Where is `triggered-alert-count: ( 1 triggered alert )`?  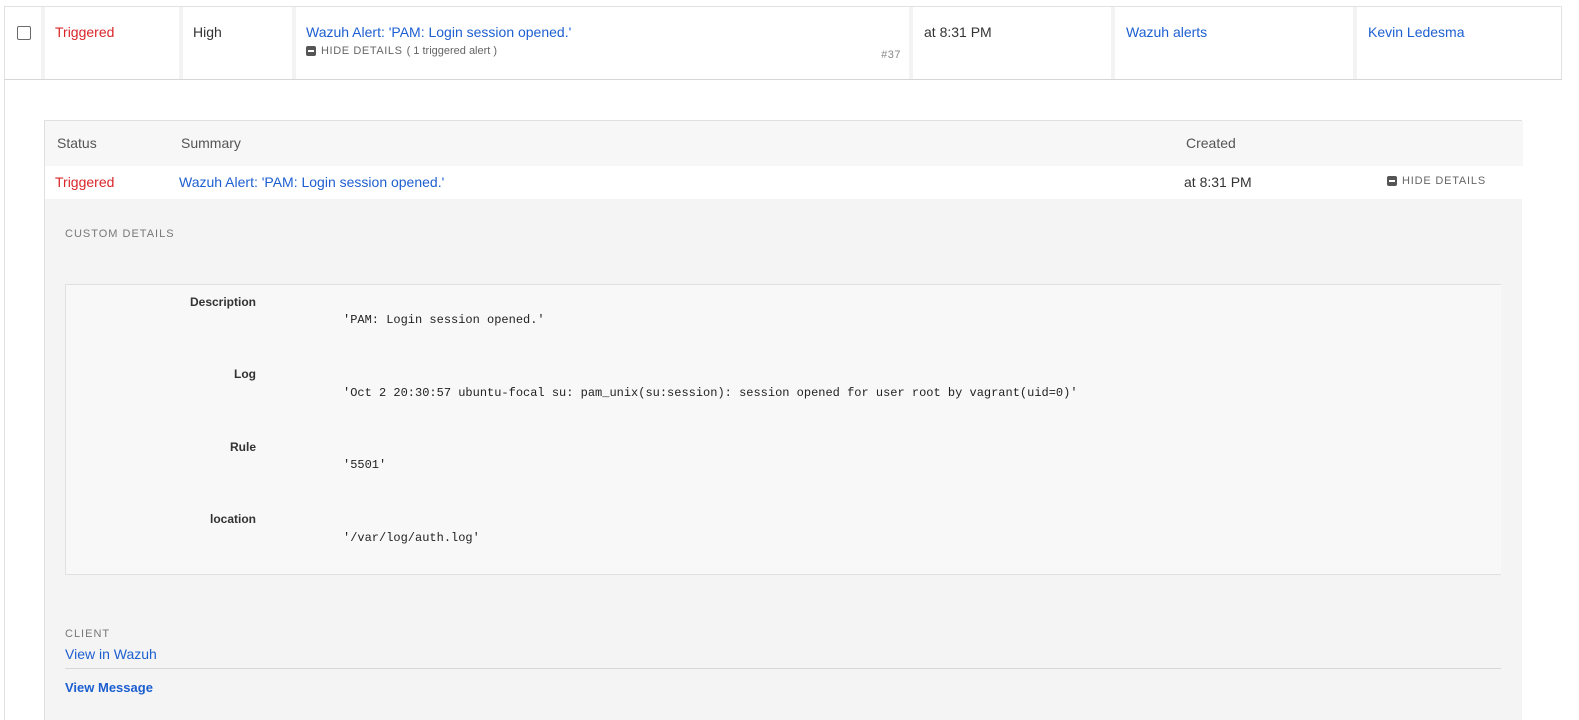
triggered-alert-count: ( 1 triggered alert ) is located at coordinates (452, 51).